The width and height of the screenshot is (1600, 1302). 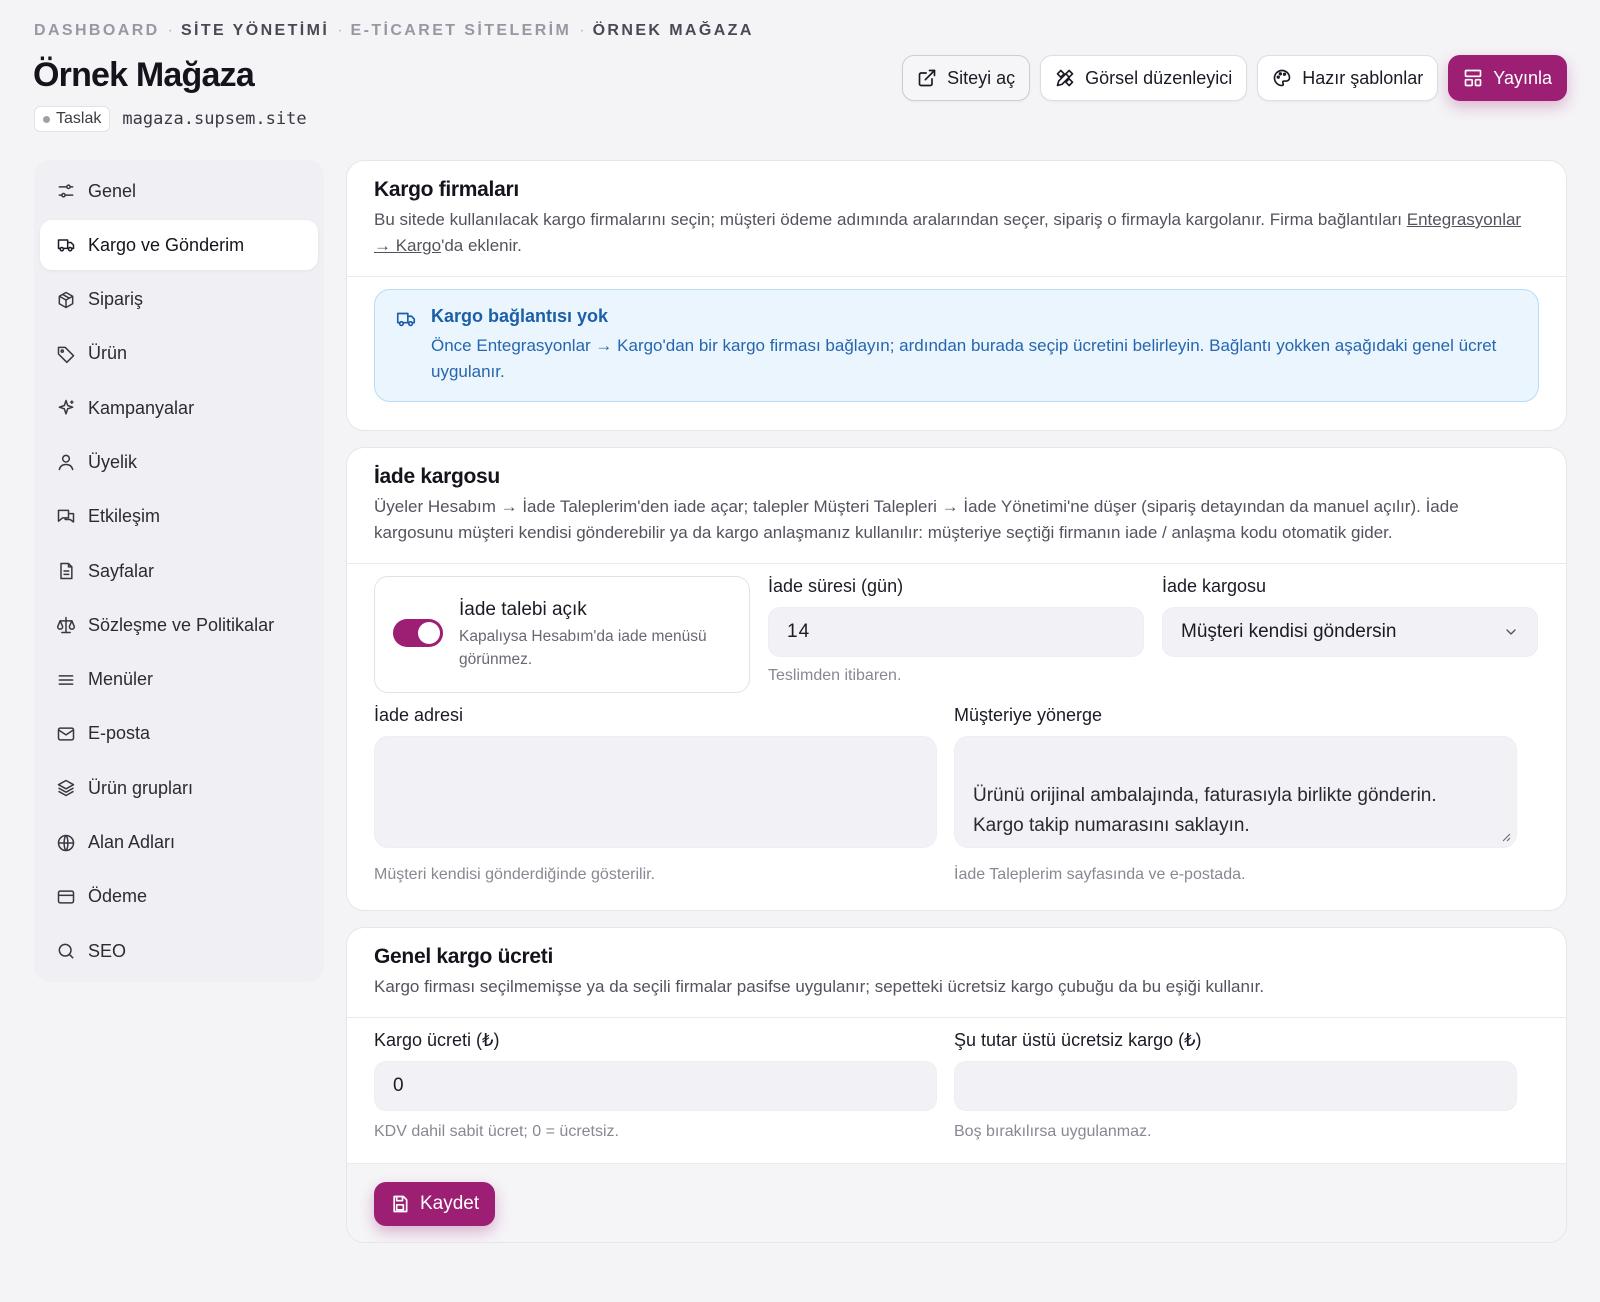 What do you see at coordinates (66, 897) in the screenshot?
I see `credit-card-icon` at bounding box center [66, 897].